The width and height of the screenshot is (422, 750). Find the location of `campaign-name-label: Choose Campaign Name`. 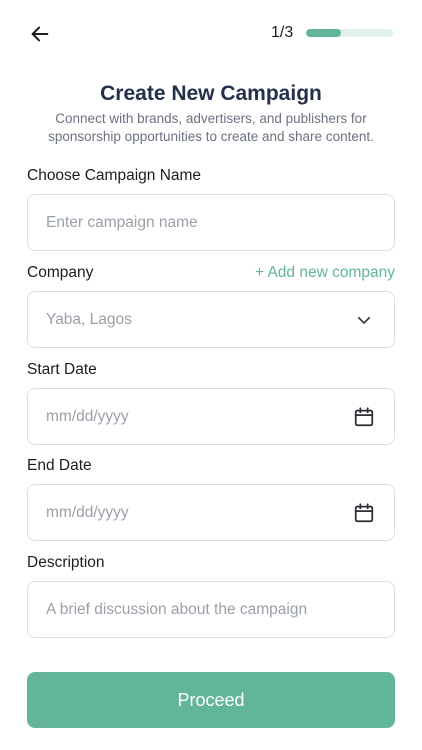

campaign-name-label: Choose Campaign Name is located at coordinates (114, 175).